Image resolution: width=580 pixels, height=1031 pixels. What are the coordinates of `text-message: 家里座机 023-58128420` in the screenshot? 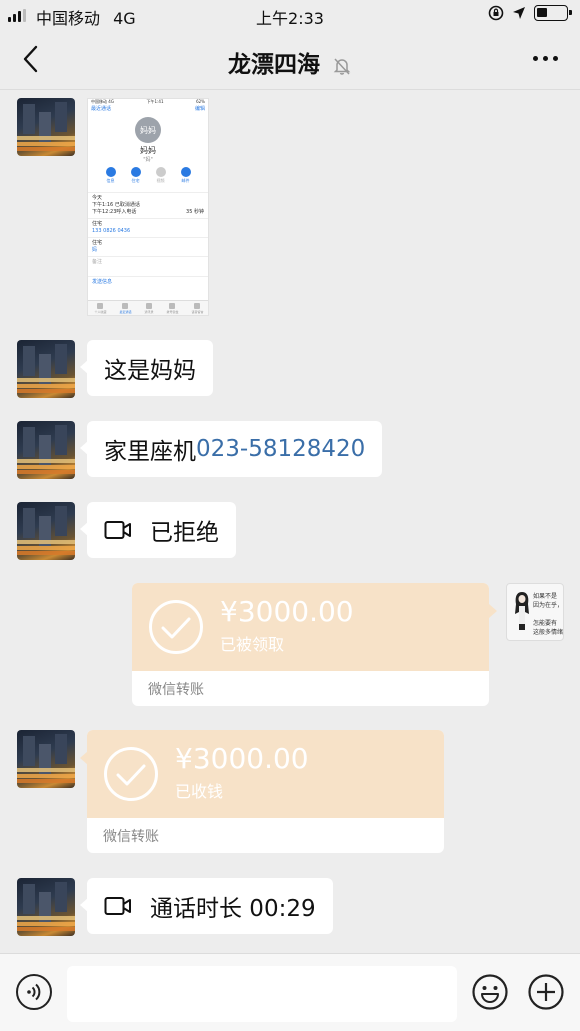 It's located at (231, 449).